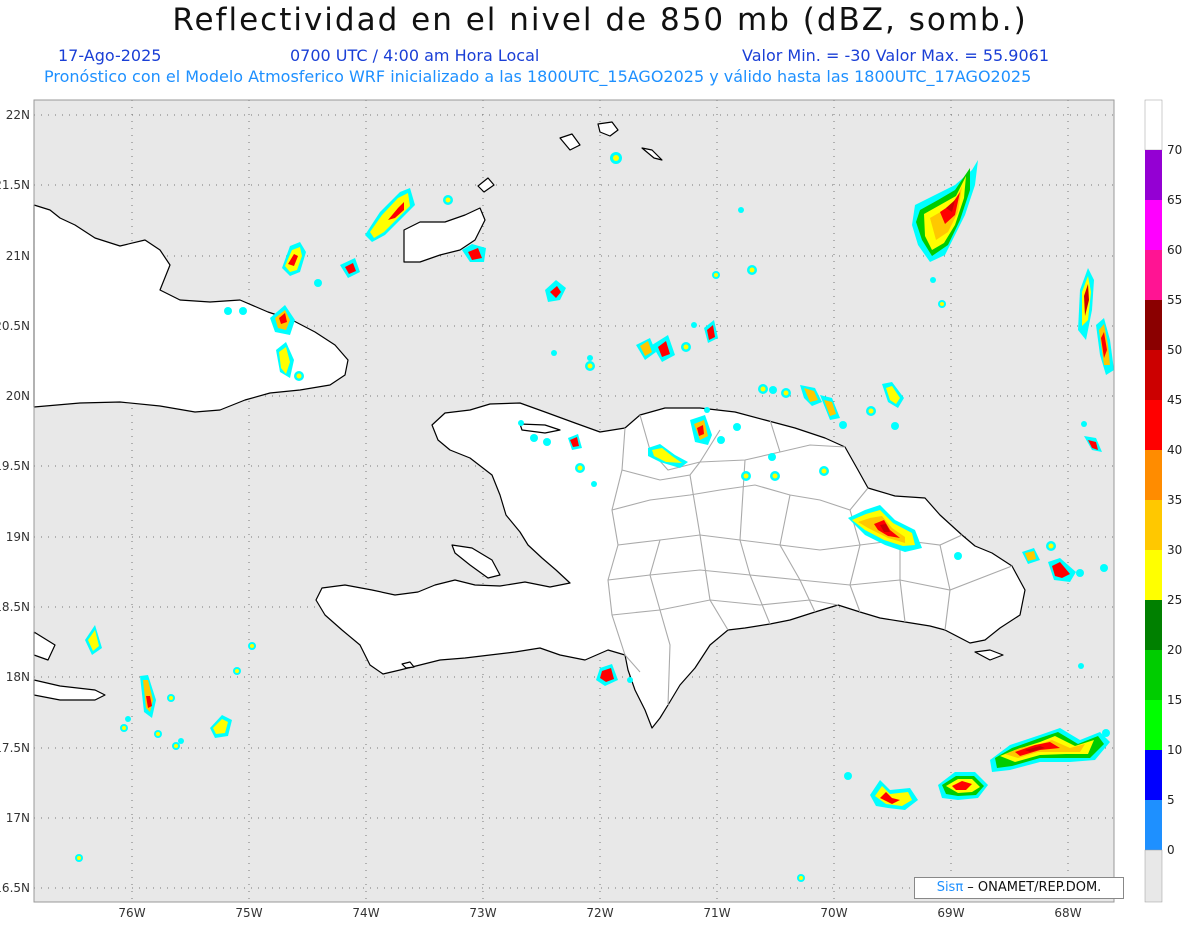  I want to click on legend-label: 45, so click(1174, 400).